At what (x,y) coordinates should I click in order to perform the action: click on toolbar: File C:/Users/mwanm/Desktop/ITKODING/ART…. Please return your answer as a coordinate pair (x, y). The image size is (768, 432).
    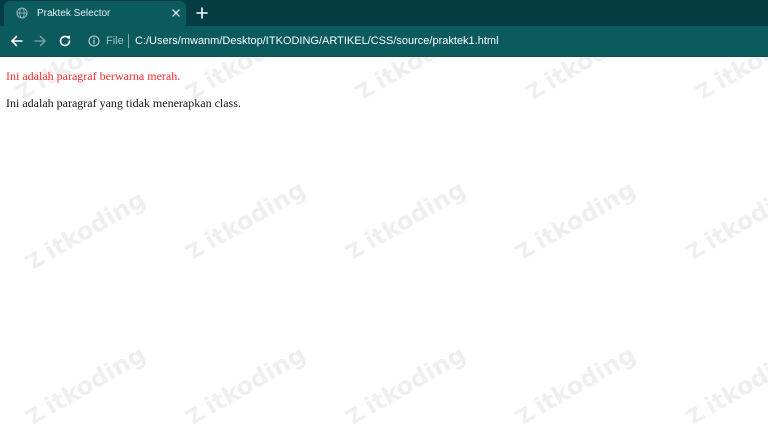
    Looking at the image, I should click on (384, 41).